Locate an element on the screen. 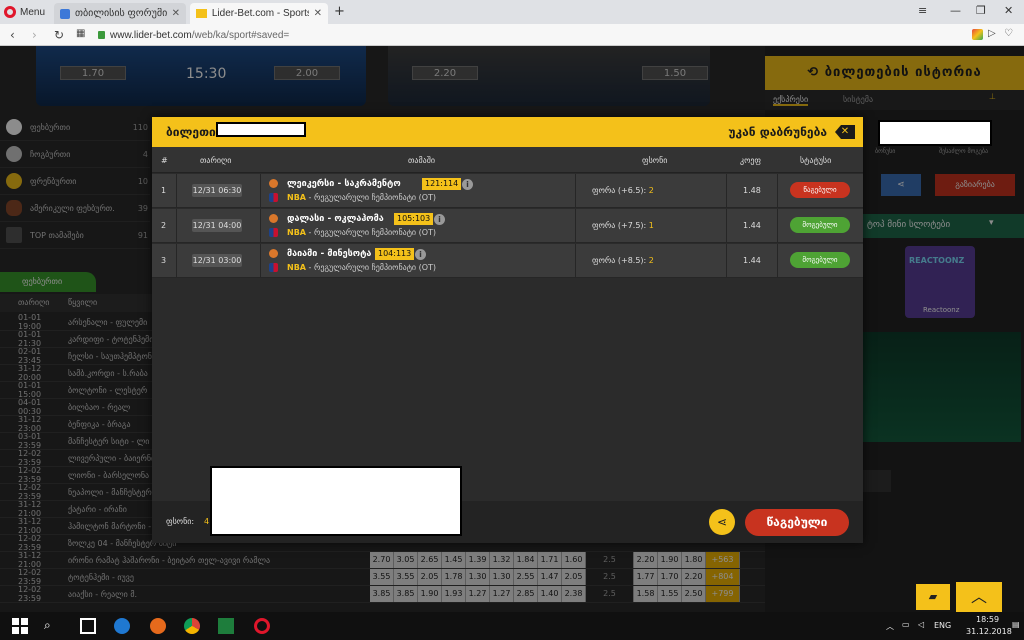 The width and height of the screenshot is (1024, 640). row-number: 1 is located at coordinates (164, 190).